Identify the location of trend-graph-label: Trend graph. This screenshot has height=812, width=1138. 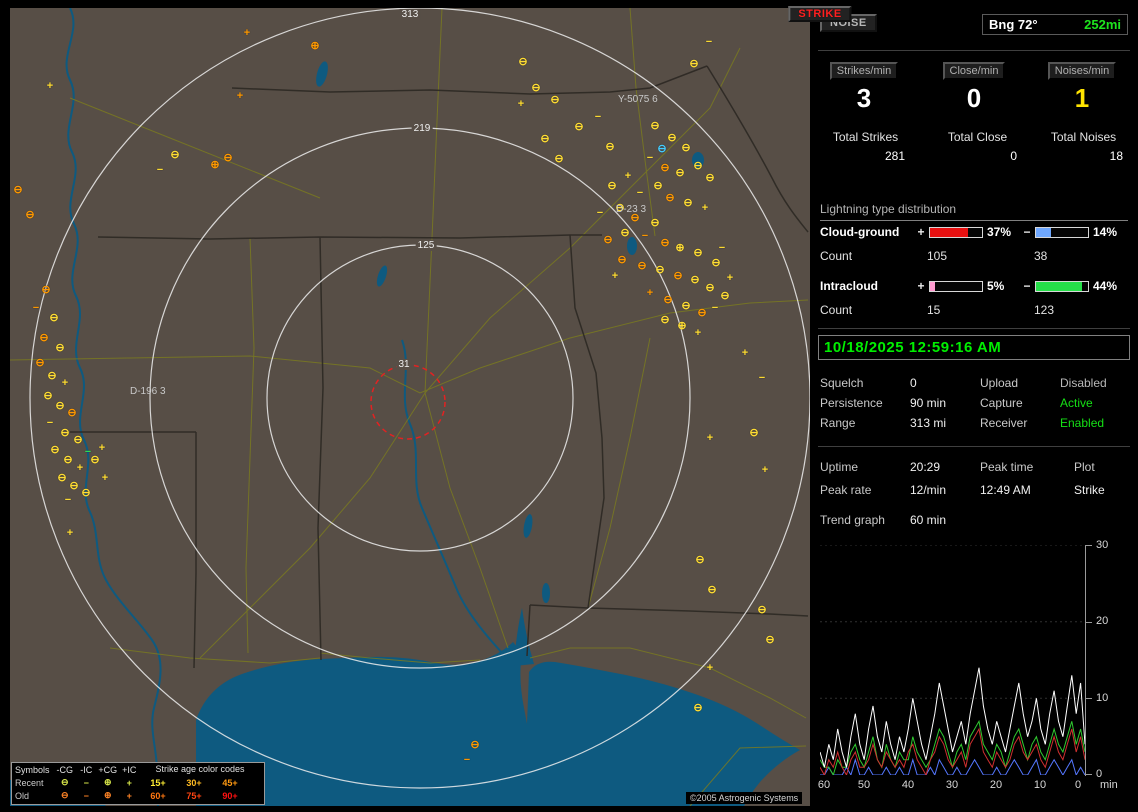
(852, 520).